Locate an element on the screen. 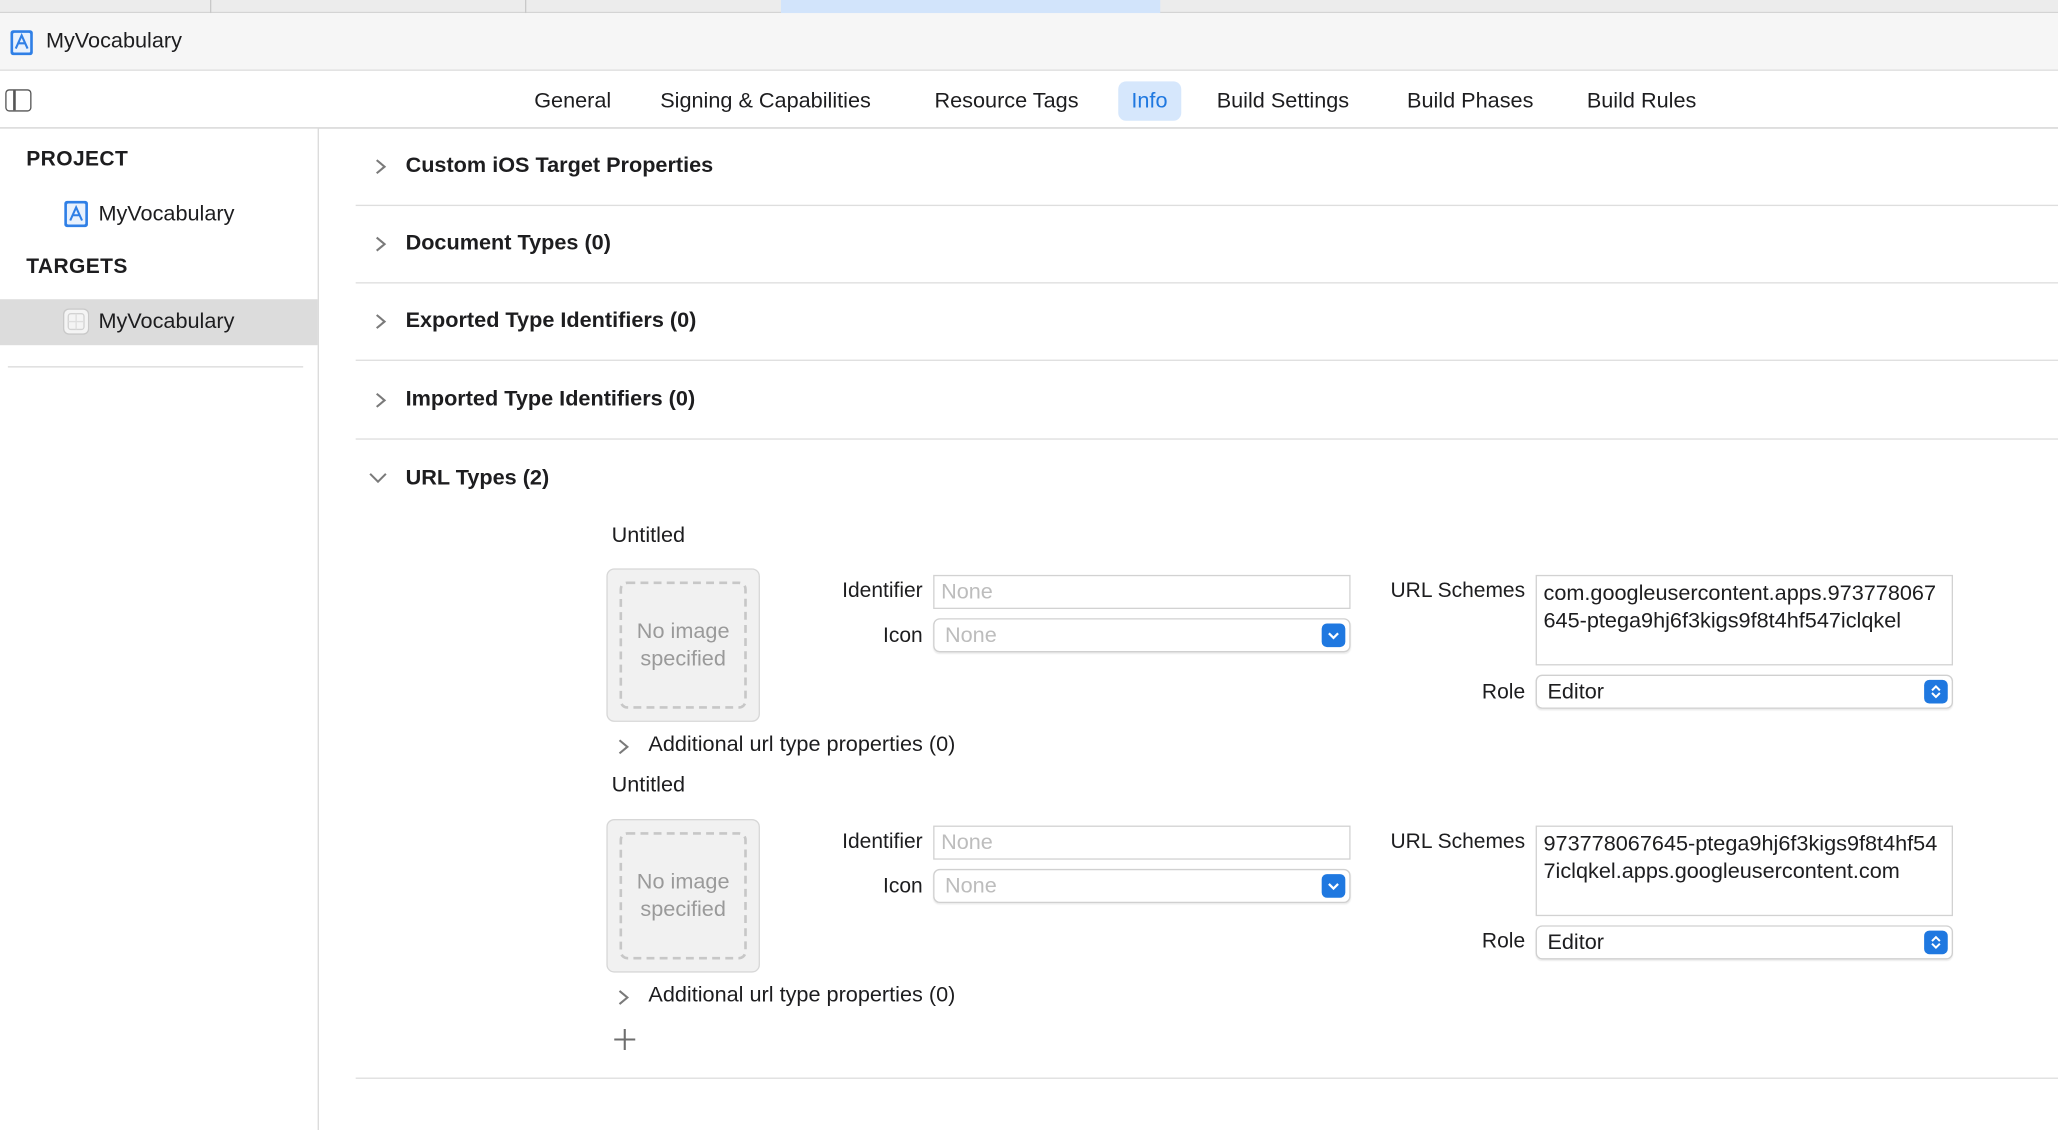  window-tab-strip is located at coordinates (1029, 7).